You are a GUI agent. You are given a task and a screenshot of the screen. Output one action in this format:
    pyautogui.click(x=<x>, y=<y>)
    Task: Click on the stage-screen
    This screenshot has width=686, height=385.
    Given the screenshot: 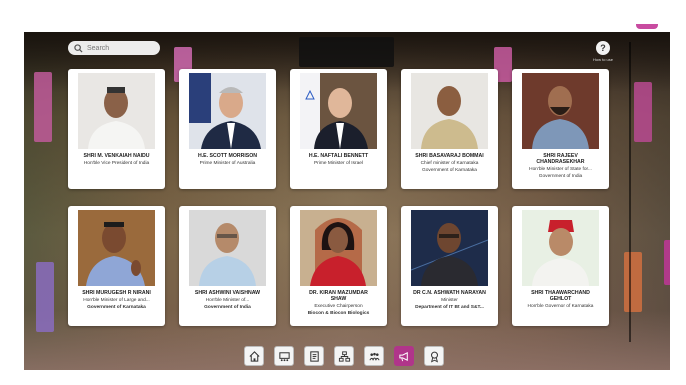 What is the action you would take?
    pyautogui.click(x=346, y=52)
    